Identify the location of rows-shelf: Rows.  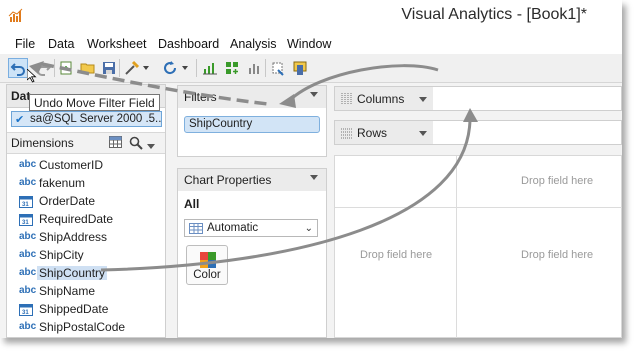
(478, 132).